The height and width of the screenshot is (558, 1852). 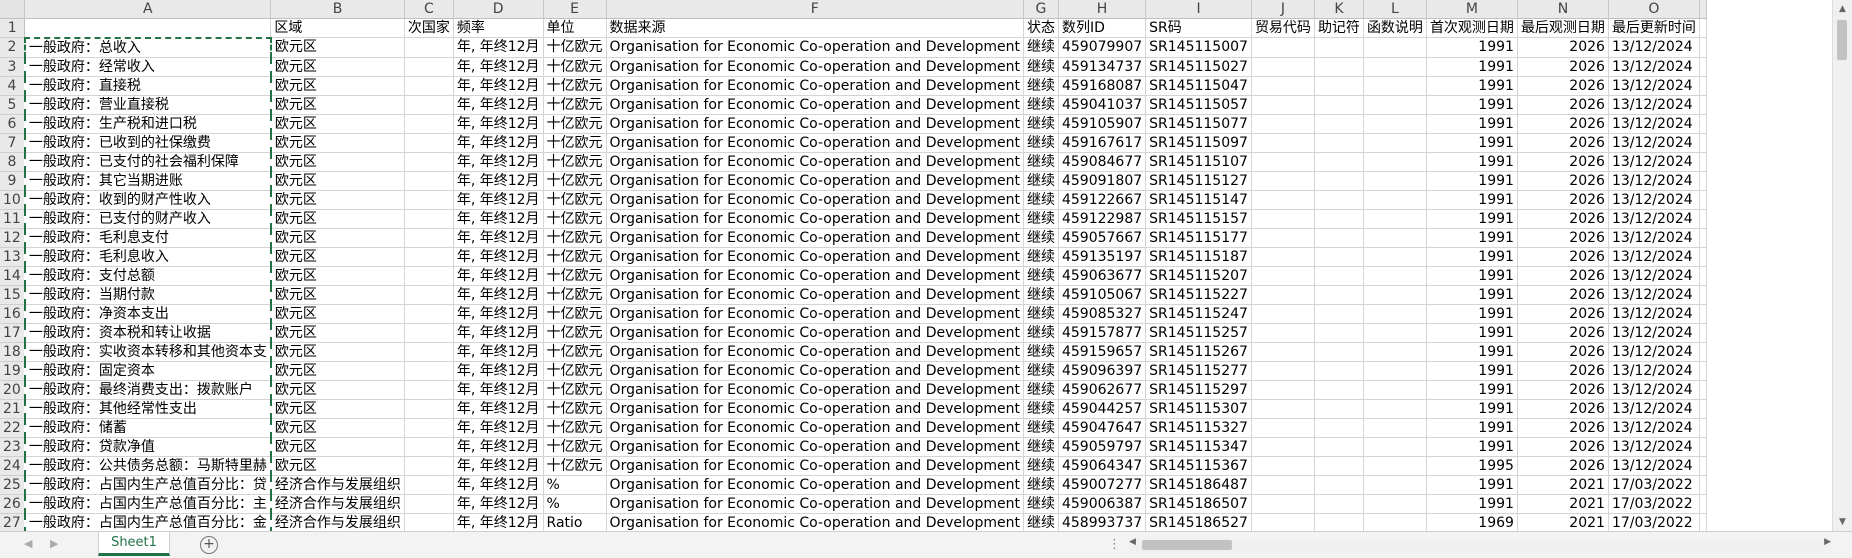 I want to click on cell-h: 459122987, so click(x=1102, y=219).